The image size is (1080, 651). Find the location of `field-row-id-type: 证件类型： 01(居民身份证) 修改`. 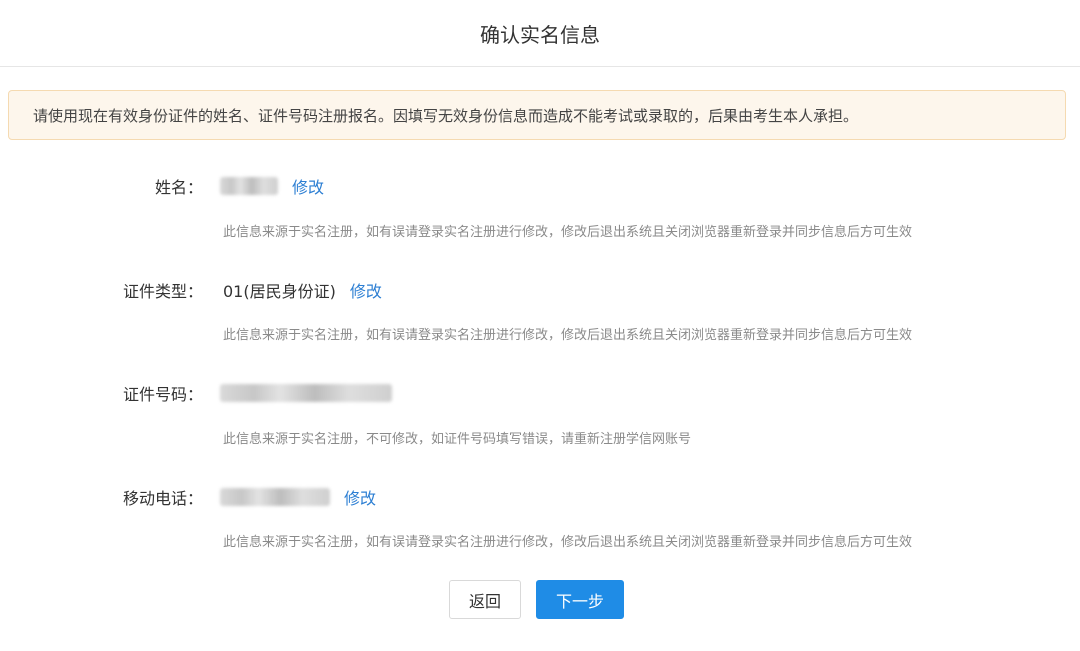

field-row-id-type: 证件类型： 01(居民身份证) 修改 is located at coordinates (540, 290).